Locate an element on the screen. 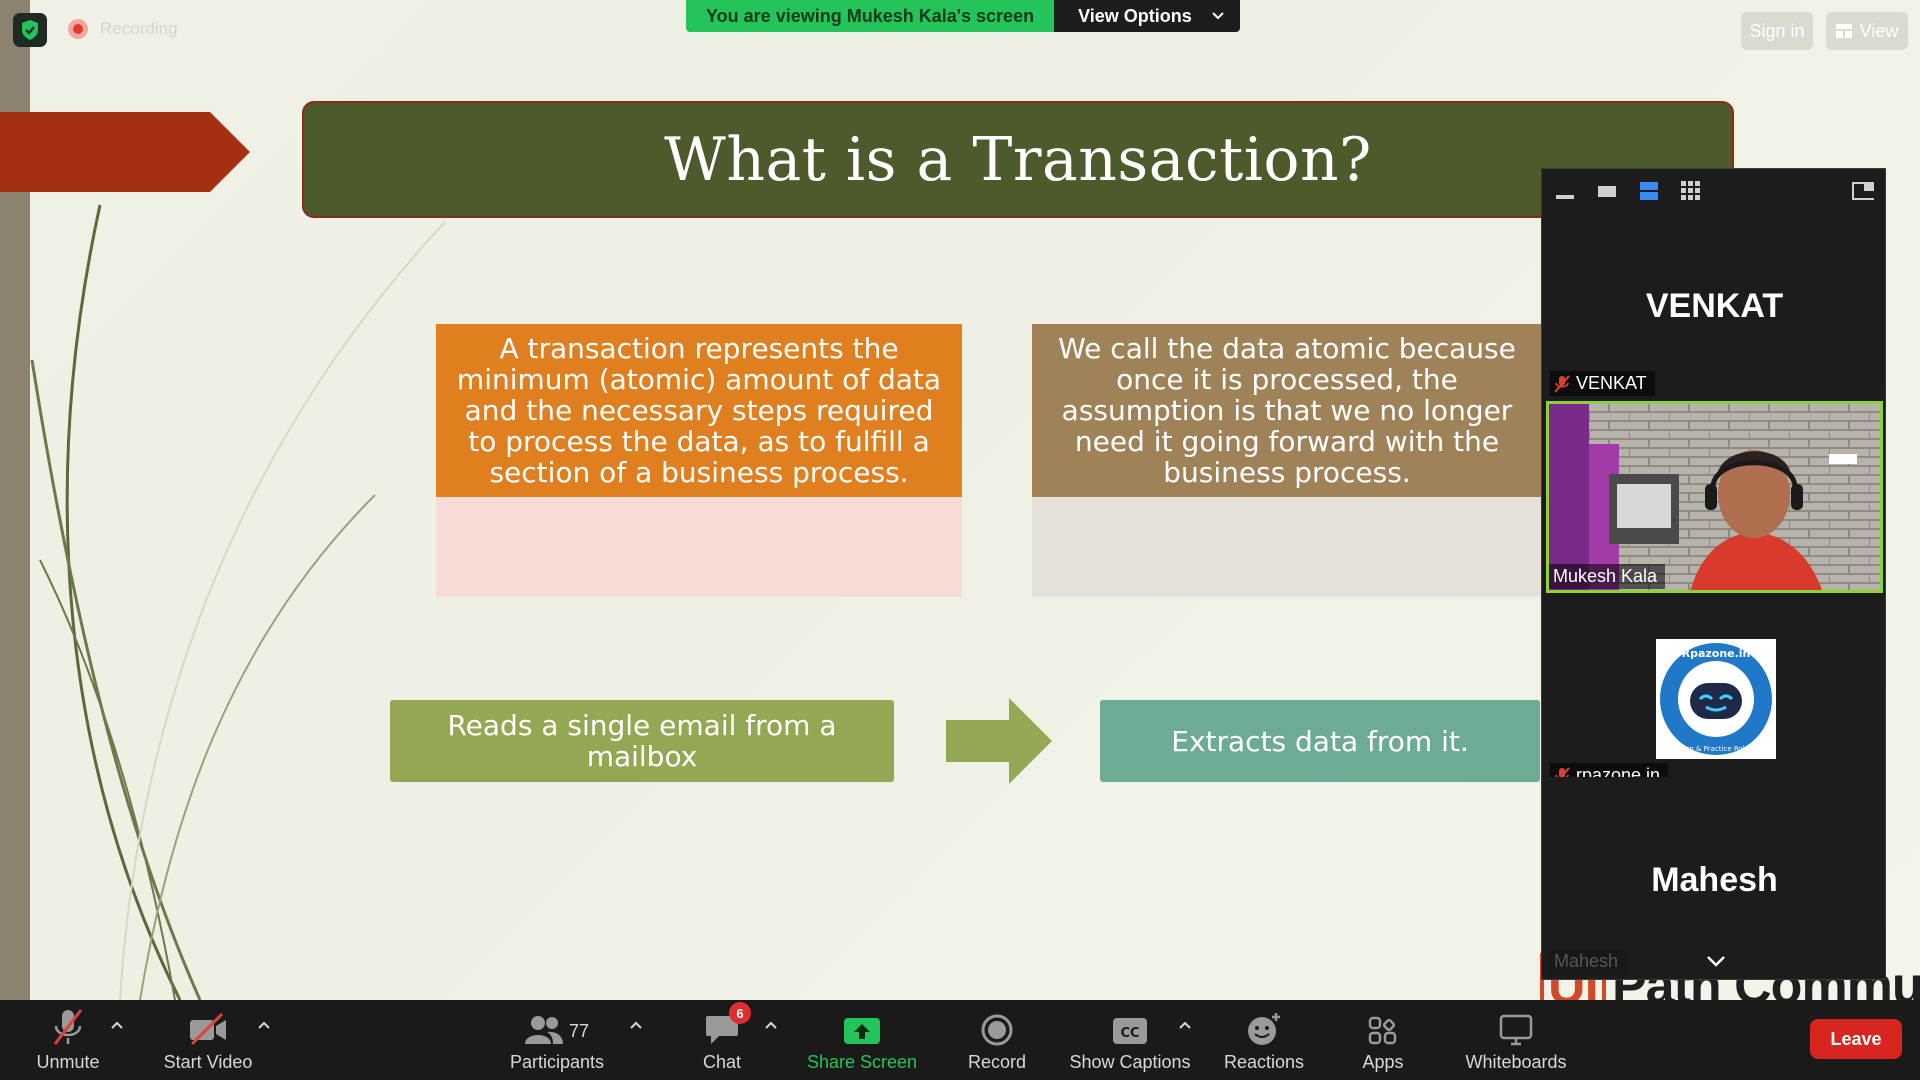 Image resolution: width=1920 pixels, height=1080 pixels. sign-in-button: Sign in is located at coordinates (1777, 31).